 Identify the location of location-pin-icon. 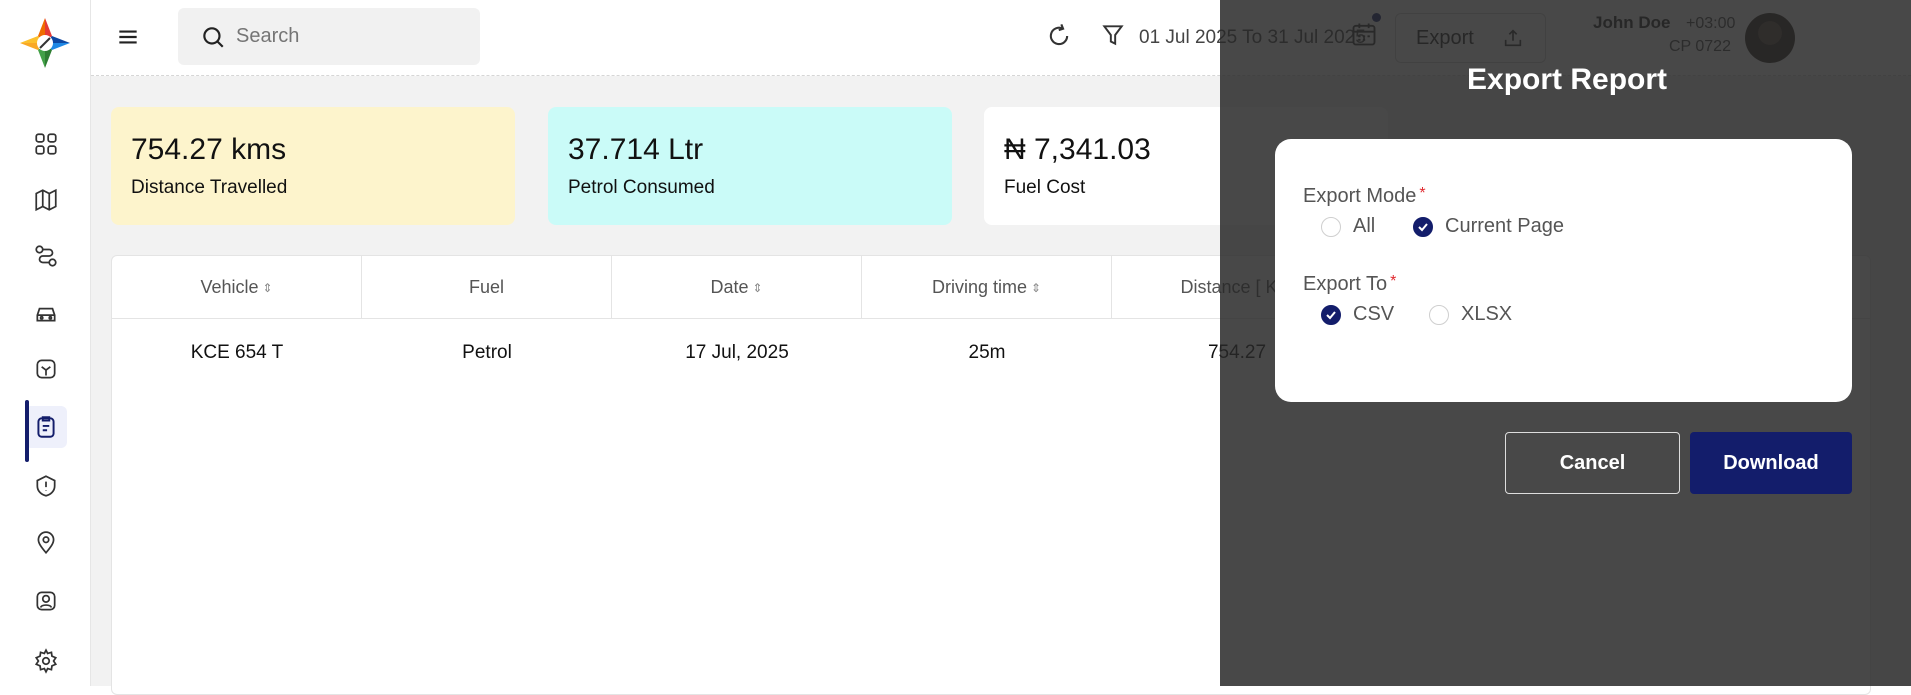
(46, 543).